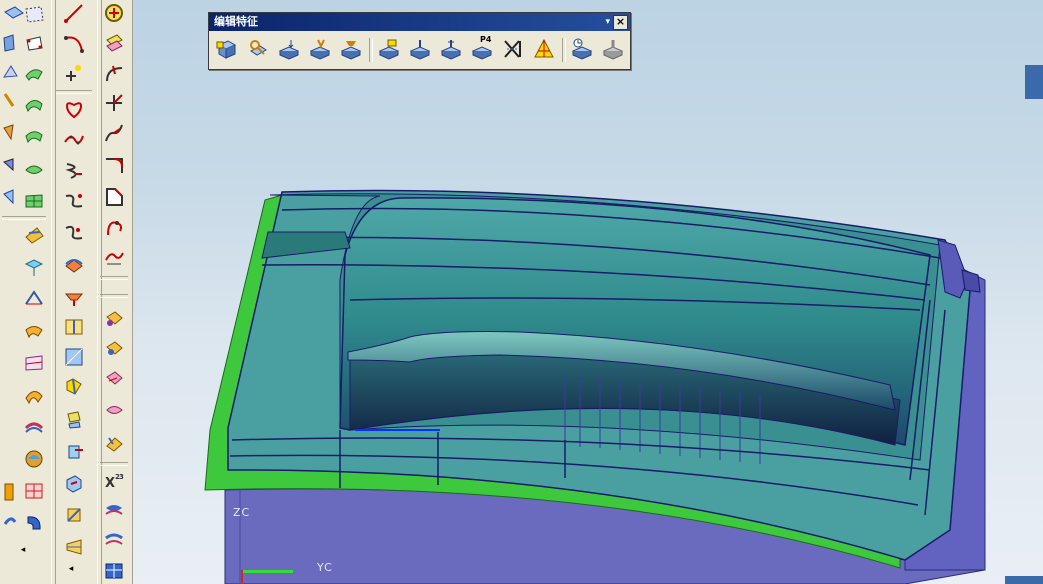 The image size is (1043, 584). What do you see at coordinates (389, 49) in the screenshot?
I see `suppress-feature-icon` at bounding box center [389, 49].